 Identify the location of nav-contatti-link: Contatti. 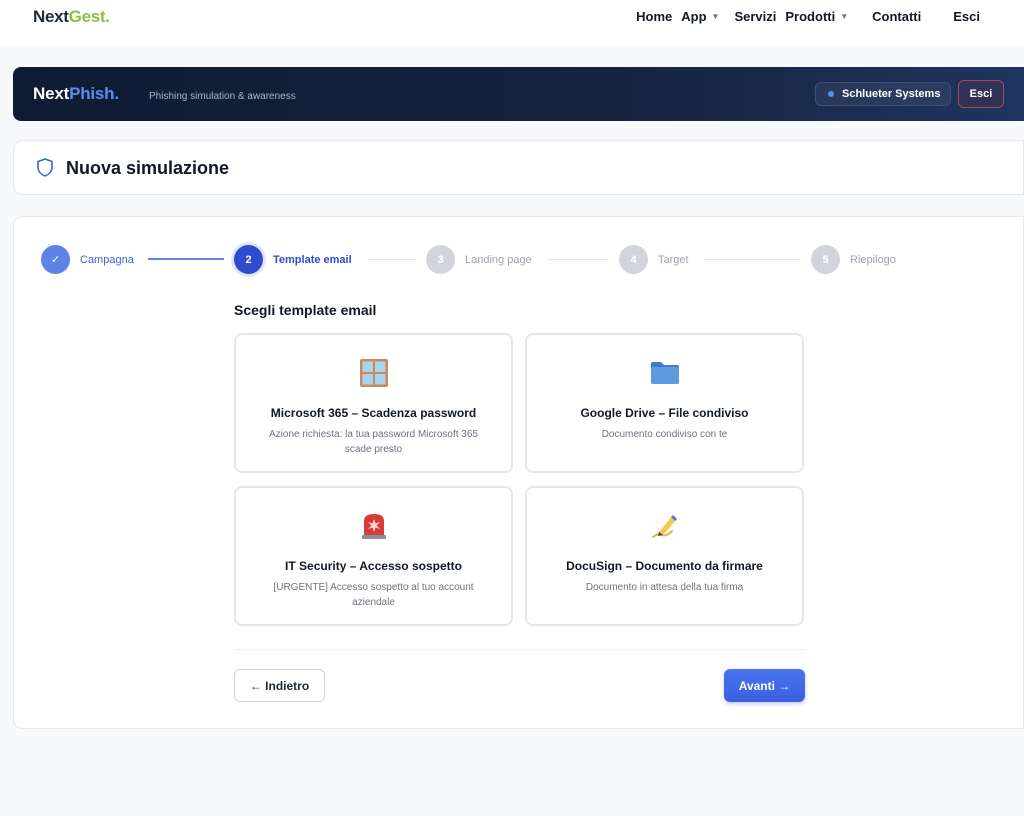
(896, 16).